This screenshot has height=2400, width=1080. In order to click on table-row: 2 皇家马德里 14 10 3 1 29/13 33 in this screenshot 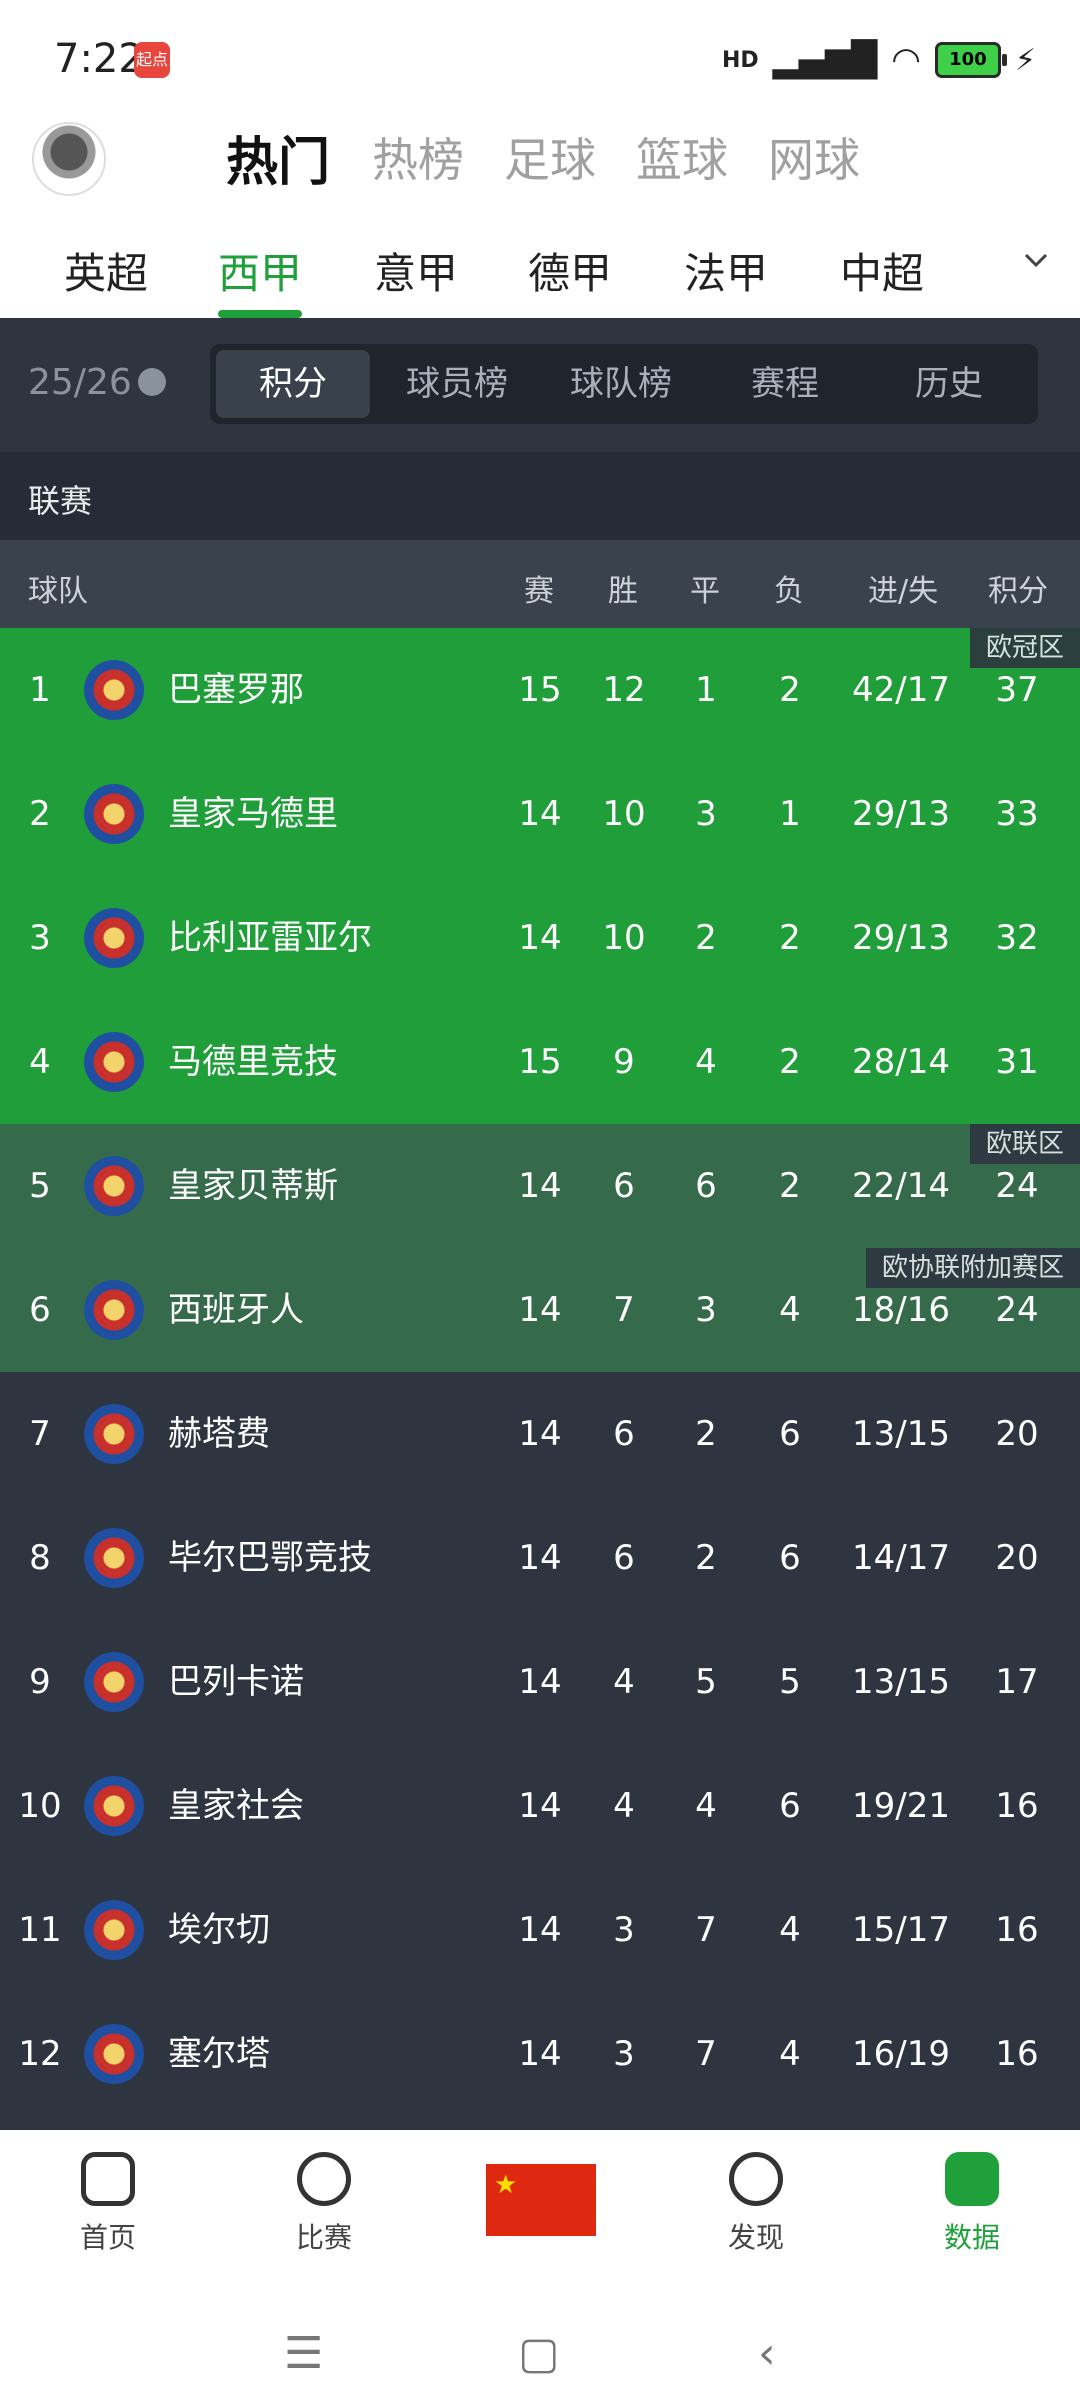, I will do `click(540, 814)`.